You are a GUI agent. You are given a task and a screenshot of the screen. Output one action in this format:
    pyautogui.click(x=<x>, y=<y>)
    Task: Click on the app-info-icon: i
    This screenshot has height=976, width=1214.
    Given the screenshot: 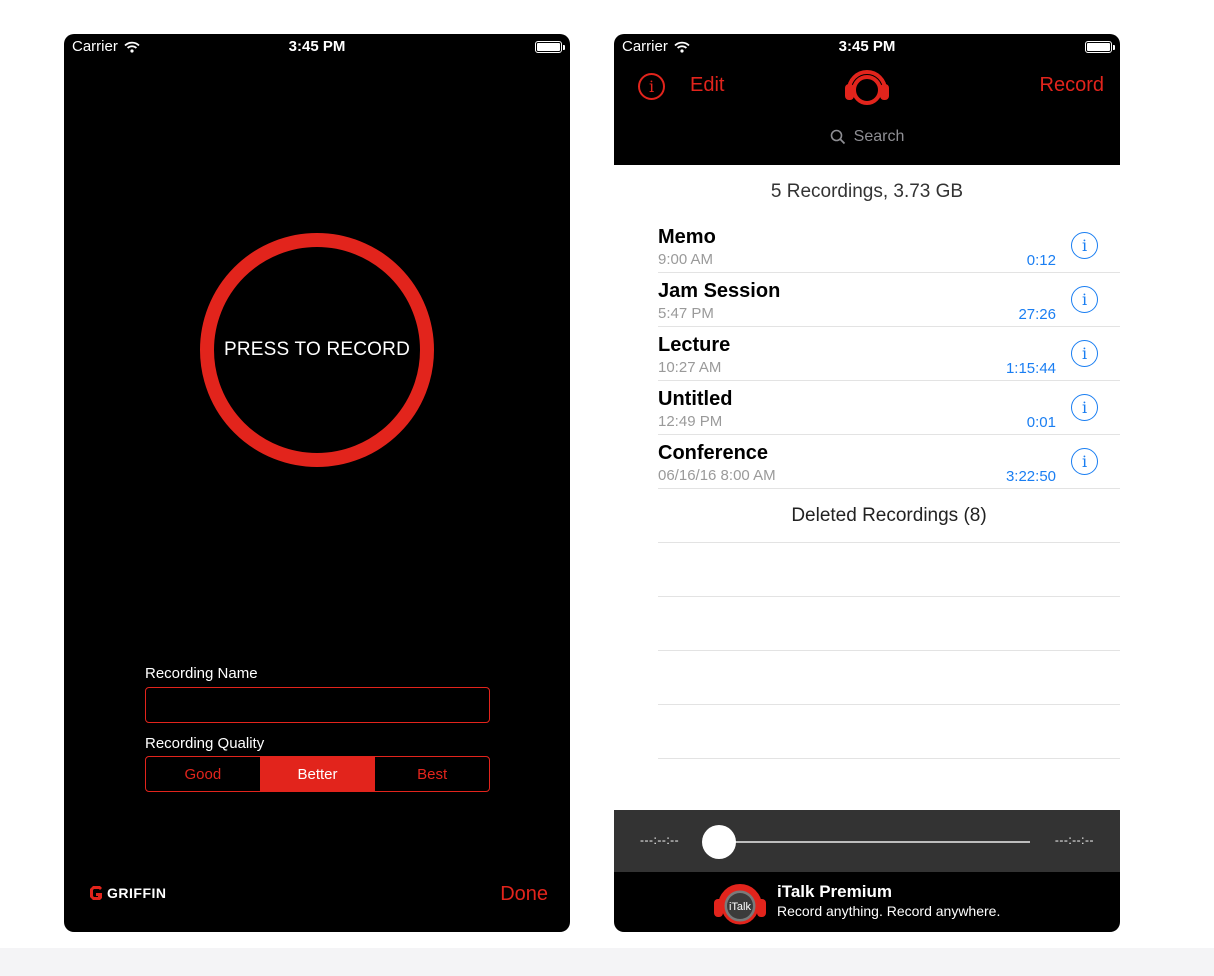 What is the action you would take?
    pyautogui.click(x=651, y=86)
    